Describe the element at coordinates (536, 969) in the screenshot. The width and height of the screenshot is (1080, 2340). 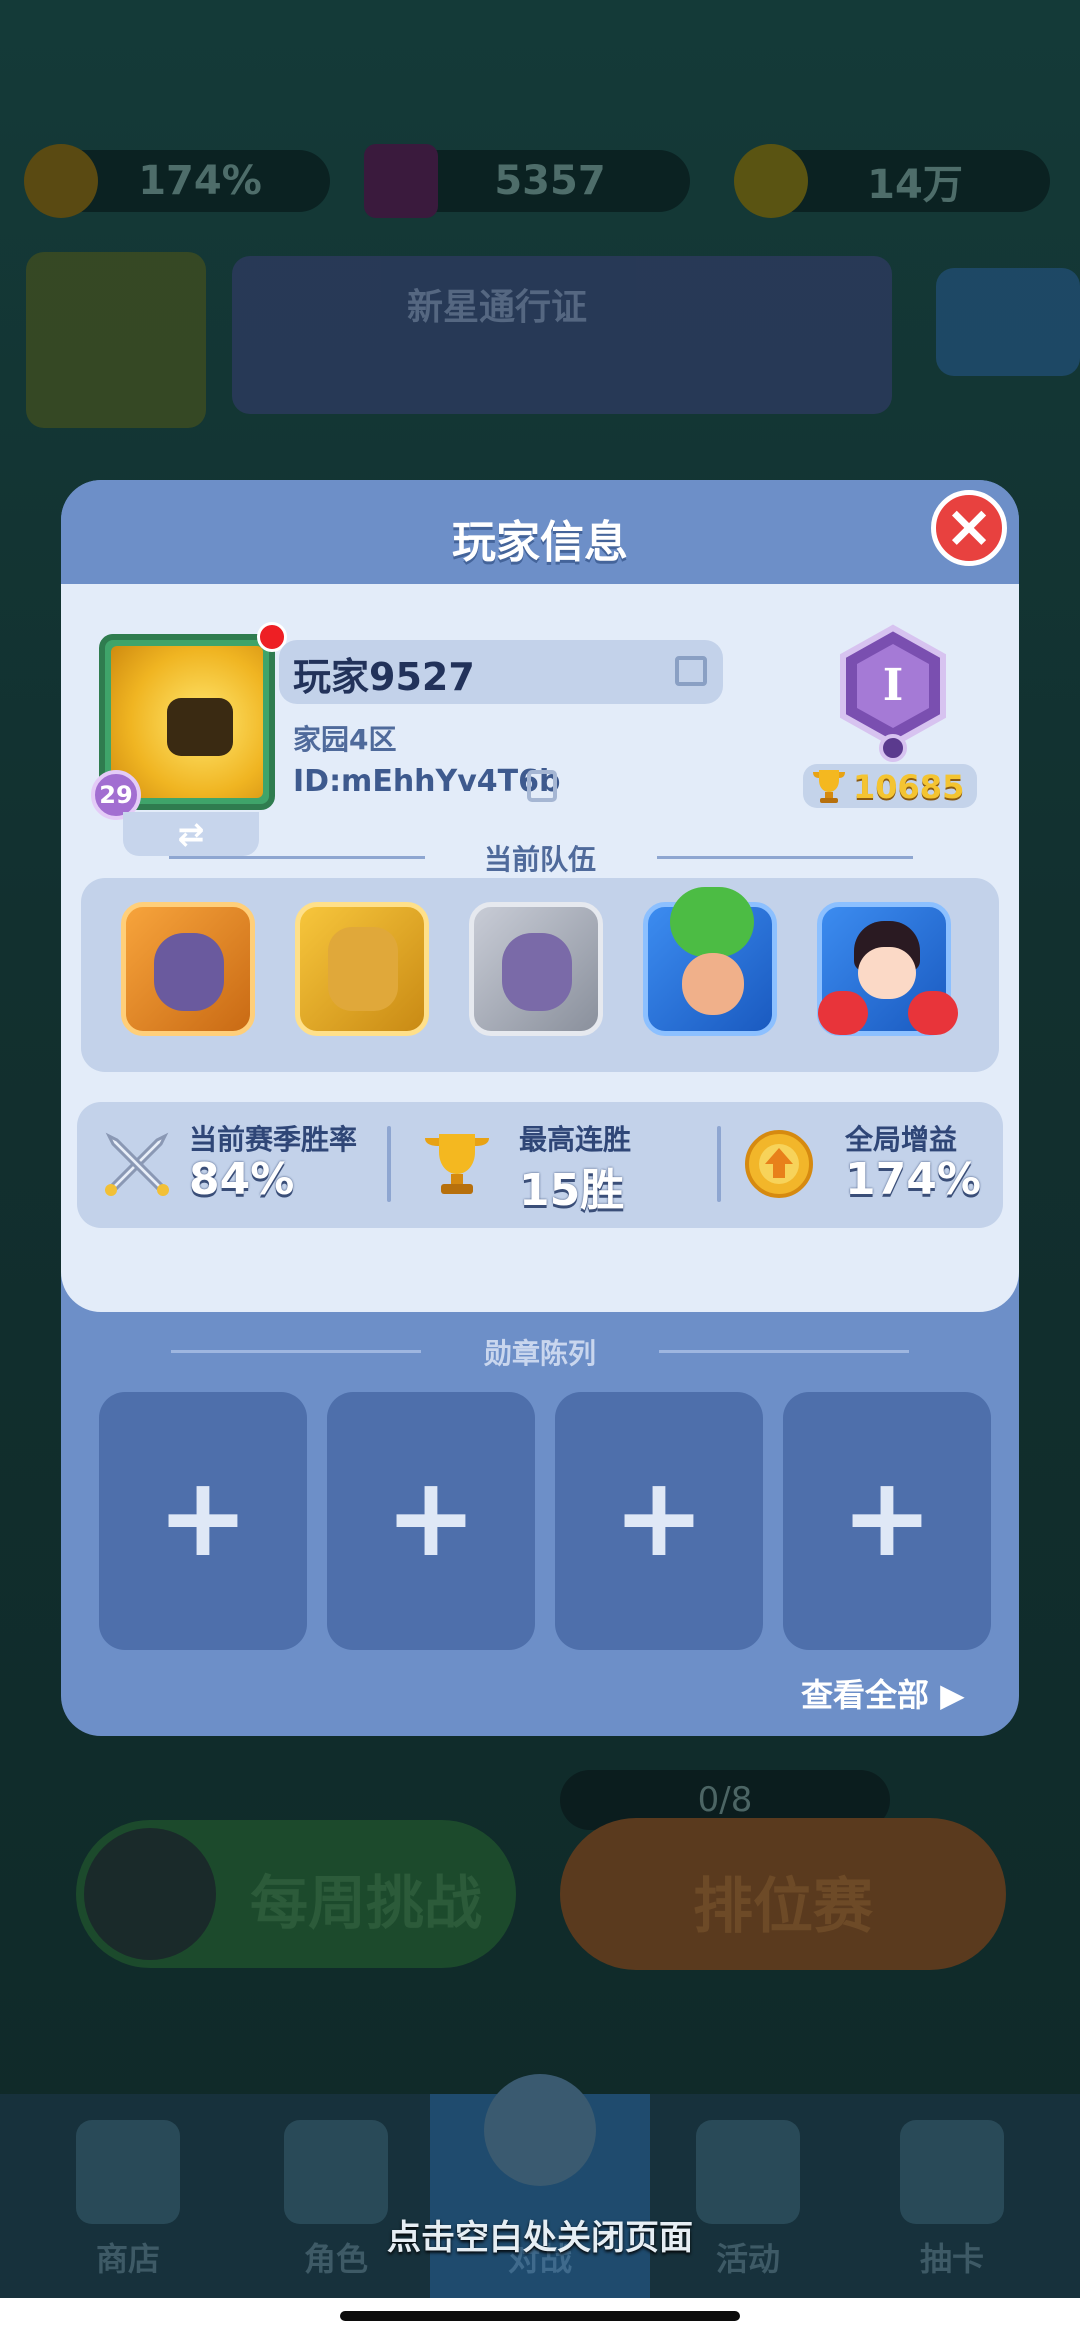
I see `hero-purple-elf` at that location.